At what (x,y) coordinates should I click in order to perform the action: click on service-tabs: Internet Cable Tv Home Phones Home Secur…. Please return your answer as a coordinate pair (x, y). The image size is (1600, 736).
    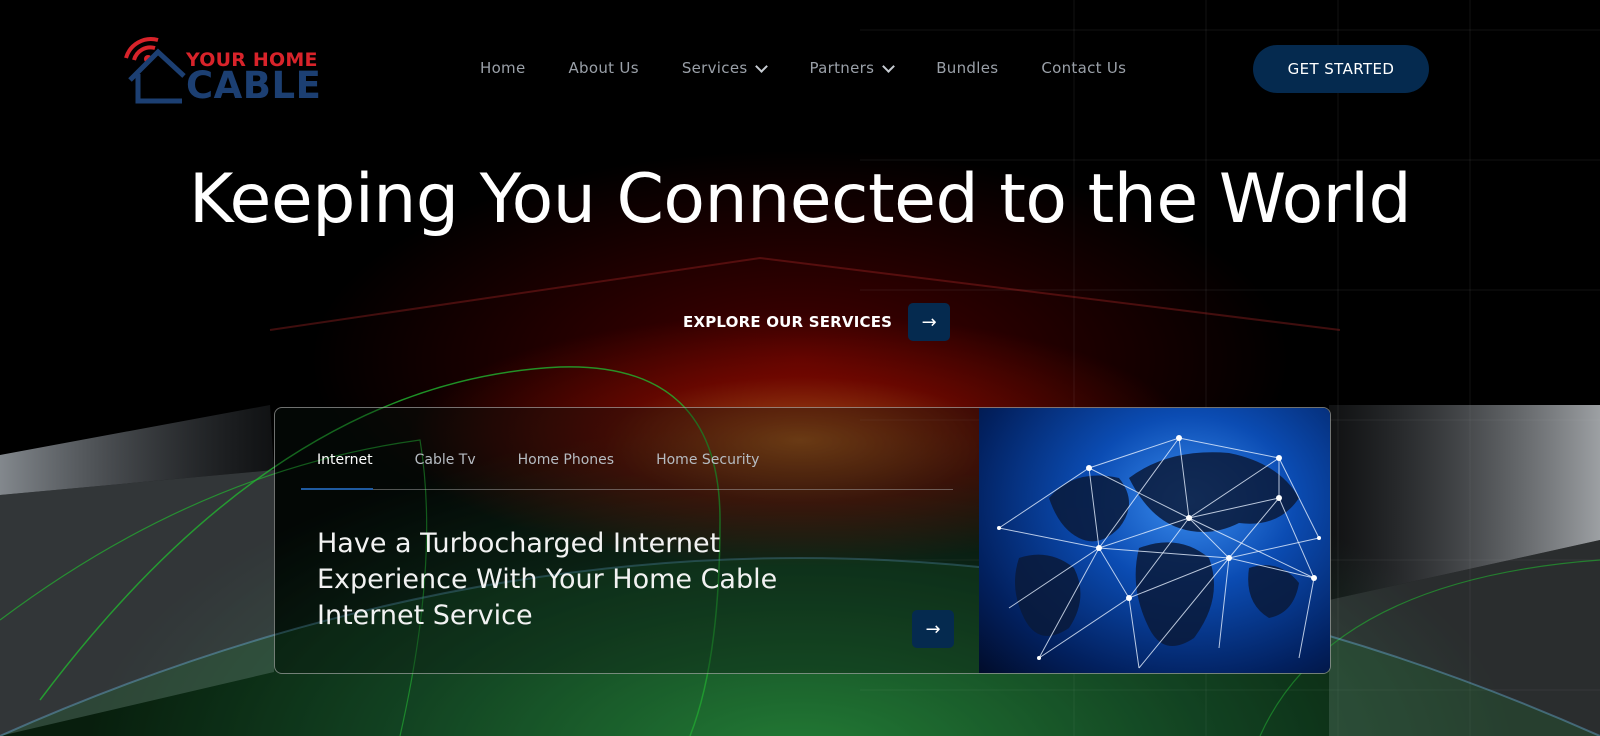
    Looking at the image, I should click on (559, 460).